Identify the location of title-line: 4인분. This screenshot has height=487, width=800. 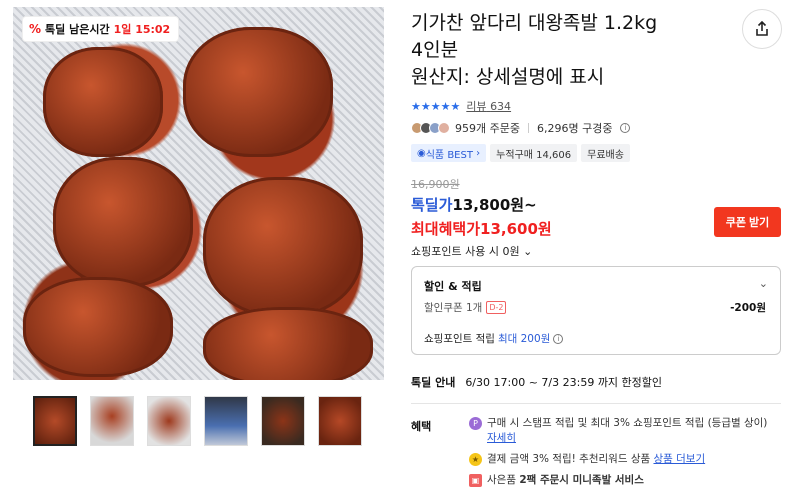
(435, 50).